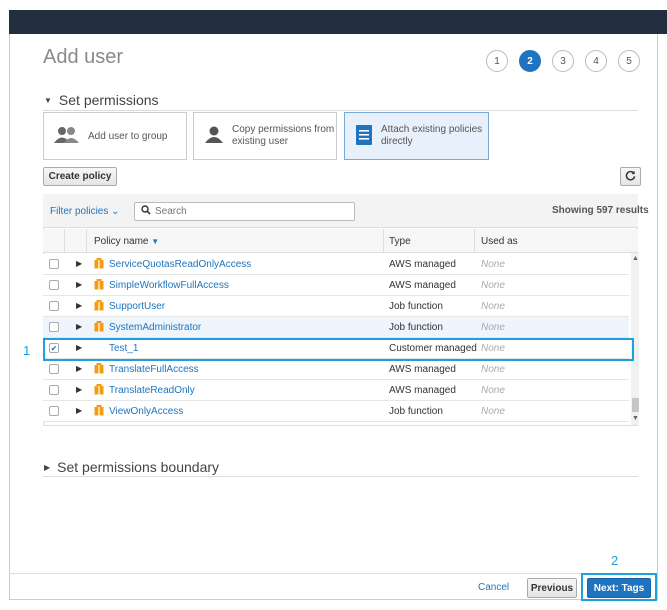 The width and height of the screenshot is (667, 610). I want to click on set-permissions-toggle: ▼ Set permissions, so click(101, 100).